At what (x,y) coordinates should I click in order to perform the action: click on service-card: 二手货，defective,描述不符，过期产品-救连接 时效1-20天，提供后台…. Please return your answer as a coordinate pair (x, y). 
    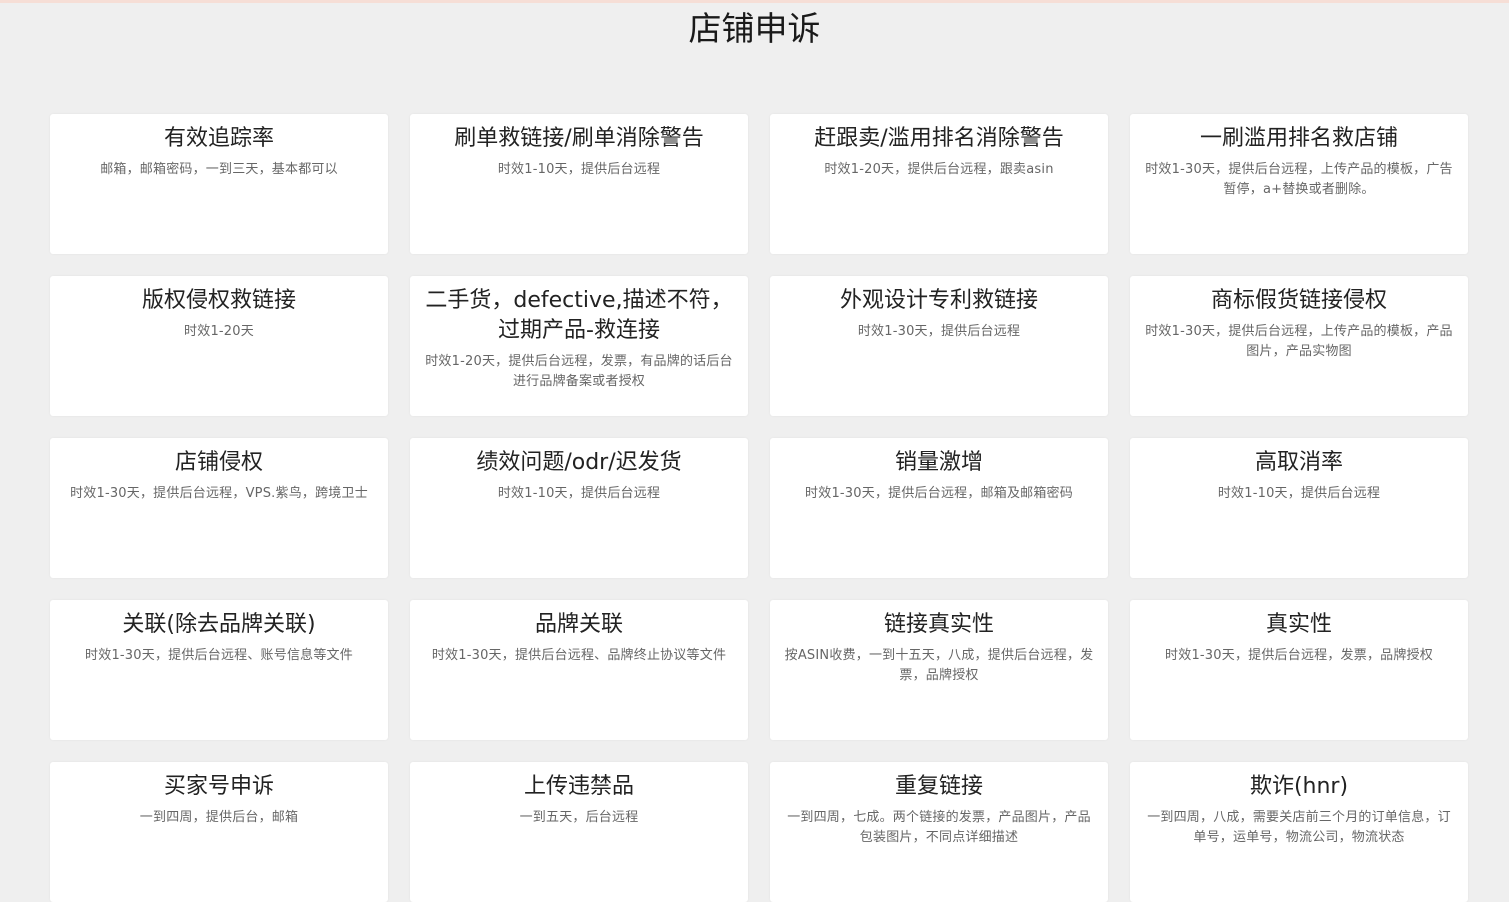
    Looking at the image, I should click on (579, 346).